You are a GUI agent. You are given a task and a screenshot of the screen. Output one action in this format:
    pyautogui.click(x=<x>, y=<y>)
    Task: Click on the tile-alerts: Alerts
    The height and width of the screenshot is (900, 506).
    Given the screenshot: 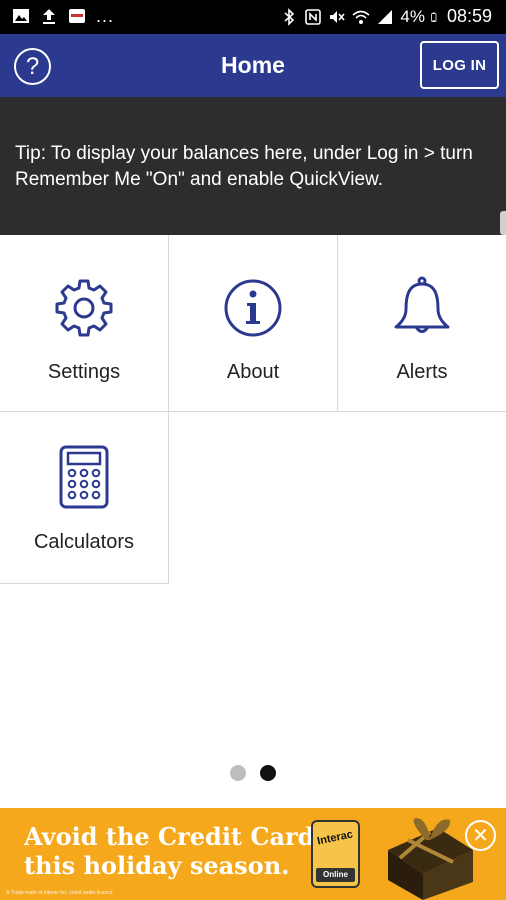 What is the action you would take?
    pyautogui.click(x=422, y=323)
    